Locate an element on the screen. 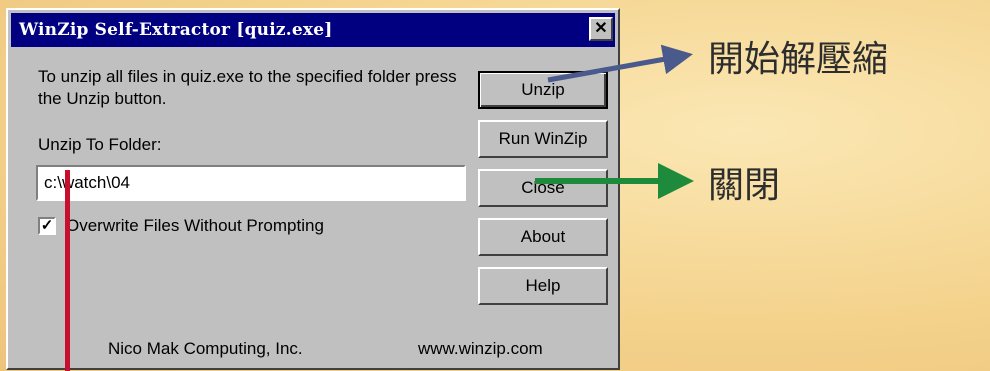 The height and width of the screenshot is (371, 990). unzip-annotation: 開始解壓縮 is located at coordinates (798, 59).